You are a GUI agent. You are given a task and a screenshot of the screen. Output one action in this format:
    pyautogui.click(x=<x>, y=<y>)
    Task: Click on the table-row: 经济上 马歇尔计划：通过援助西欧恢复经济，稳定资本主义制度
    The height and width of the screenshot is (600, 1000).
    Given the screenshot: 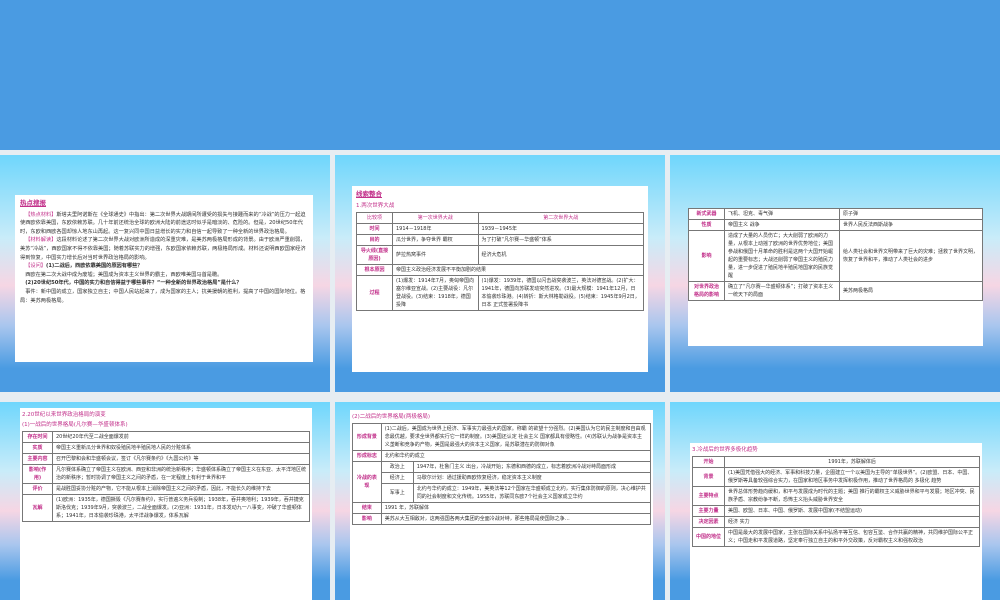 What is the action you would take?
    pyautogui.click(x=502, y=478)
    